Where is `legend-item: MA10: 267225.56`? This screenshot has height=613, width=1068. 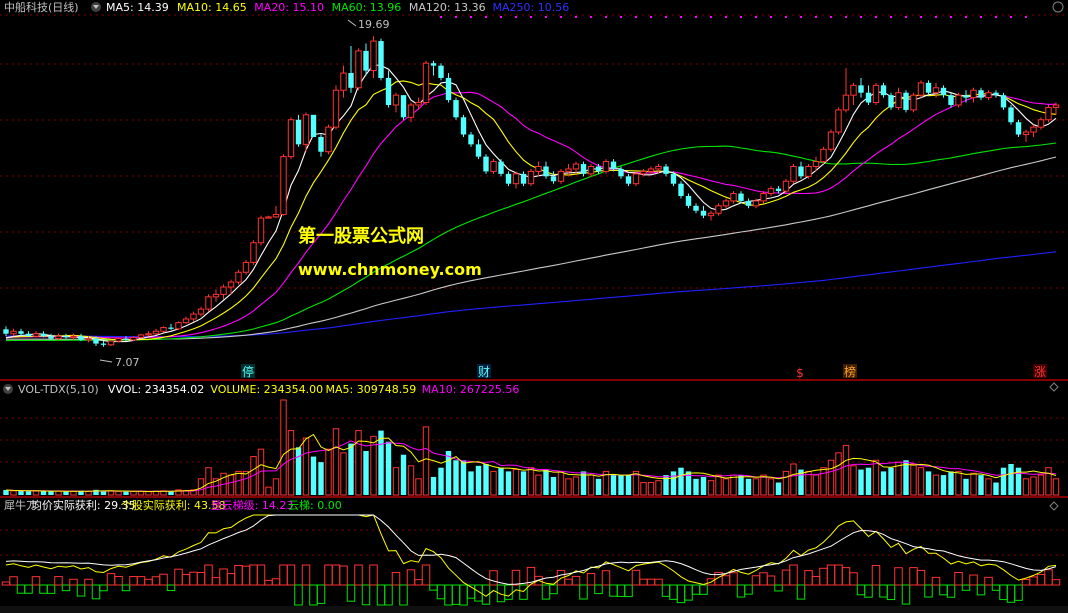
legend-item: MA10: 267225.56 is located at coordinates (471, 389).